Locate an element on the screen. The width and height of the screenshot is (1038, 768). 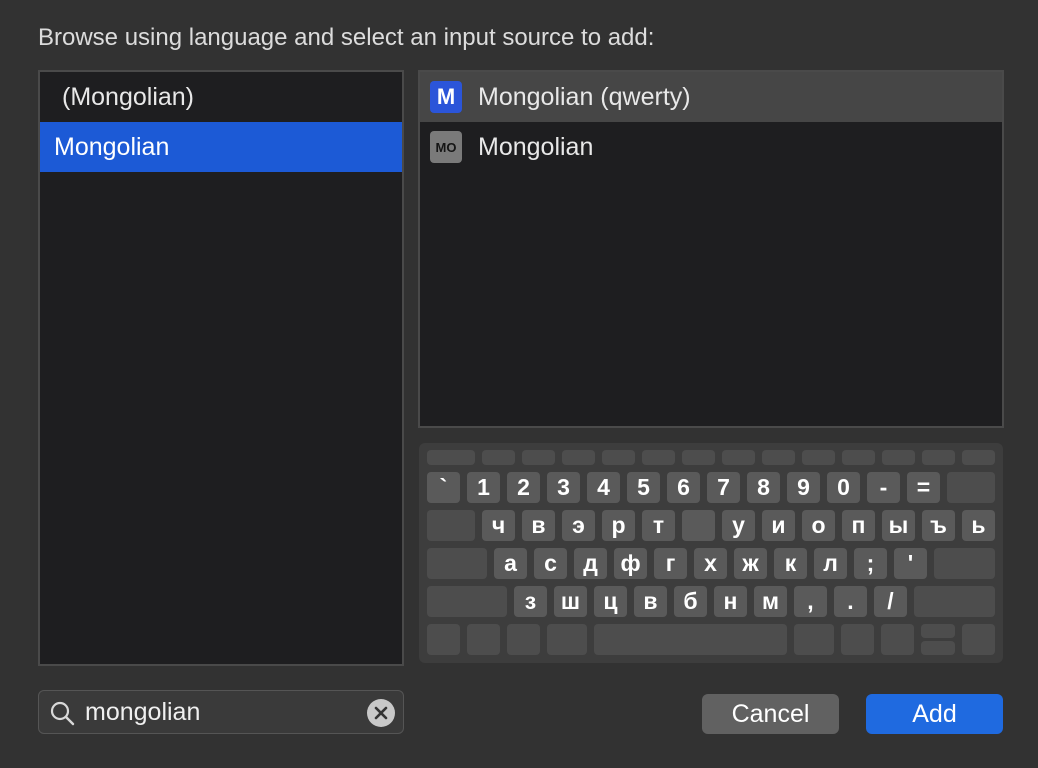
arrow-left-key is located at coordinates (897, 639).